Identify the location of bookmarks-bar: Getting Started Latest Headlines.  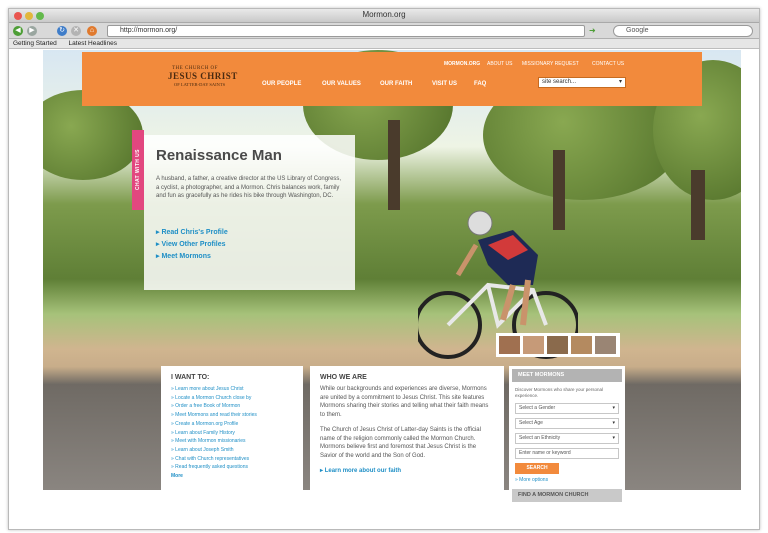
(384, 44).